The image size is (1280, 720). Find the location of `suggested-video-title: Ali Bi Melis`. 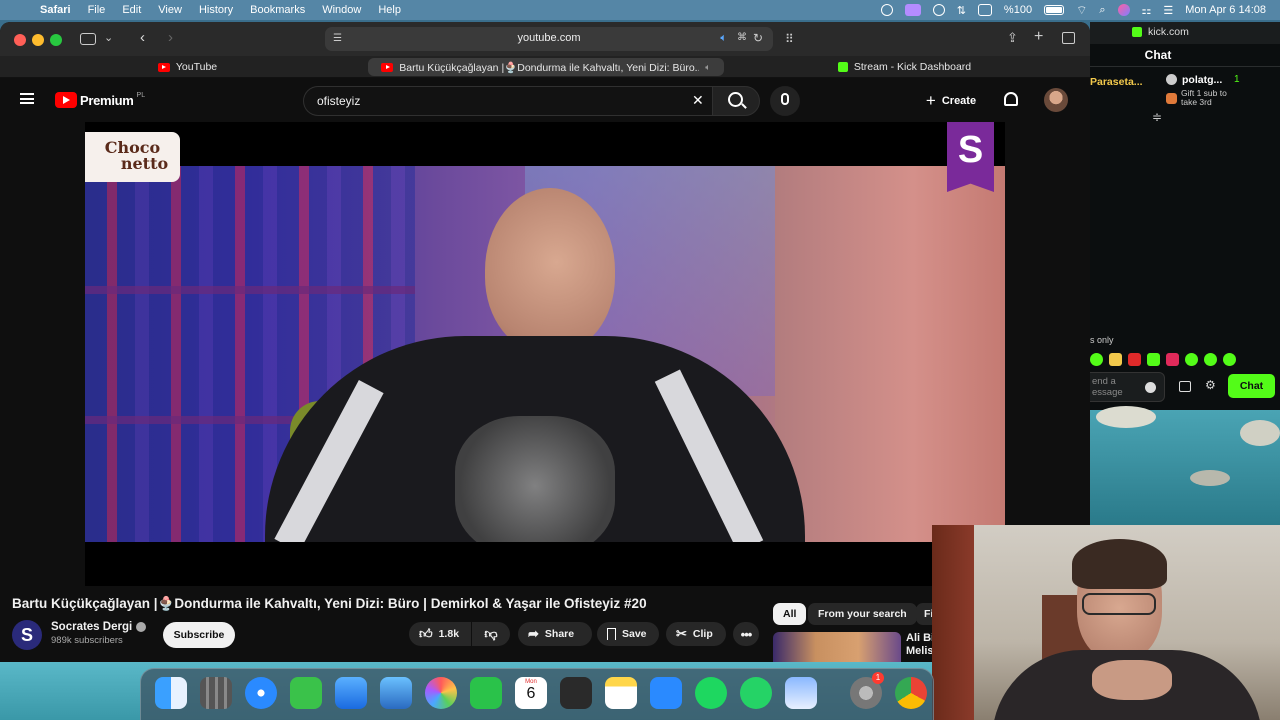

suggested-video-title: Ali Bi Melis is located at coordinates (920, 645).